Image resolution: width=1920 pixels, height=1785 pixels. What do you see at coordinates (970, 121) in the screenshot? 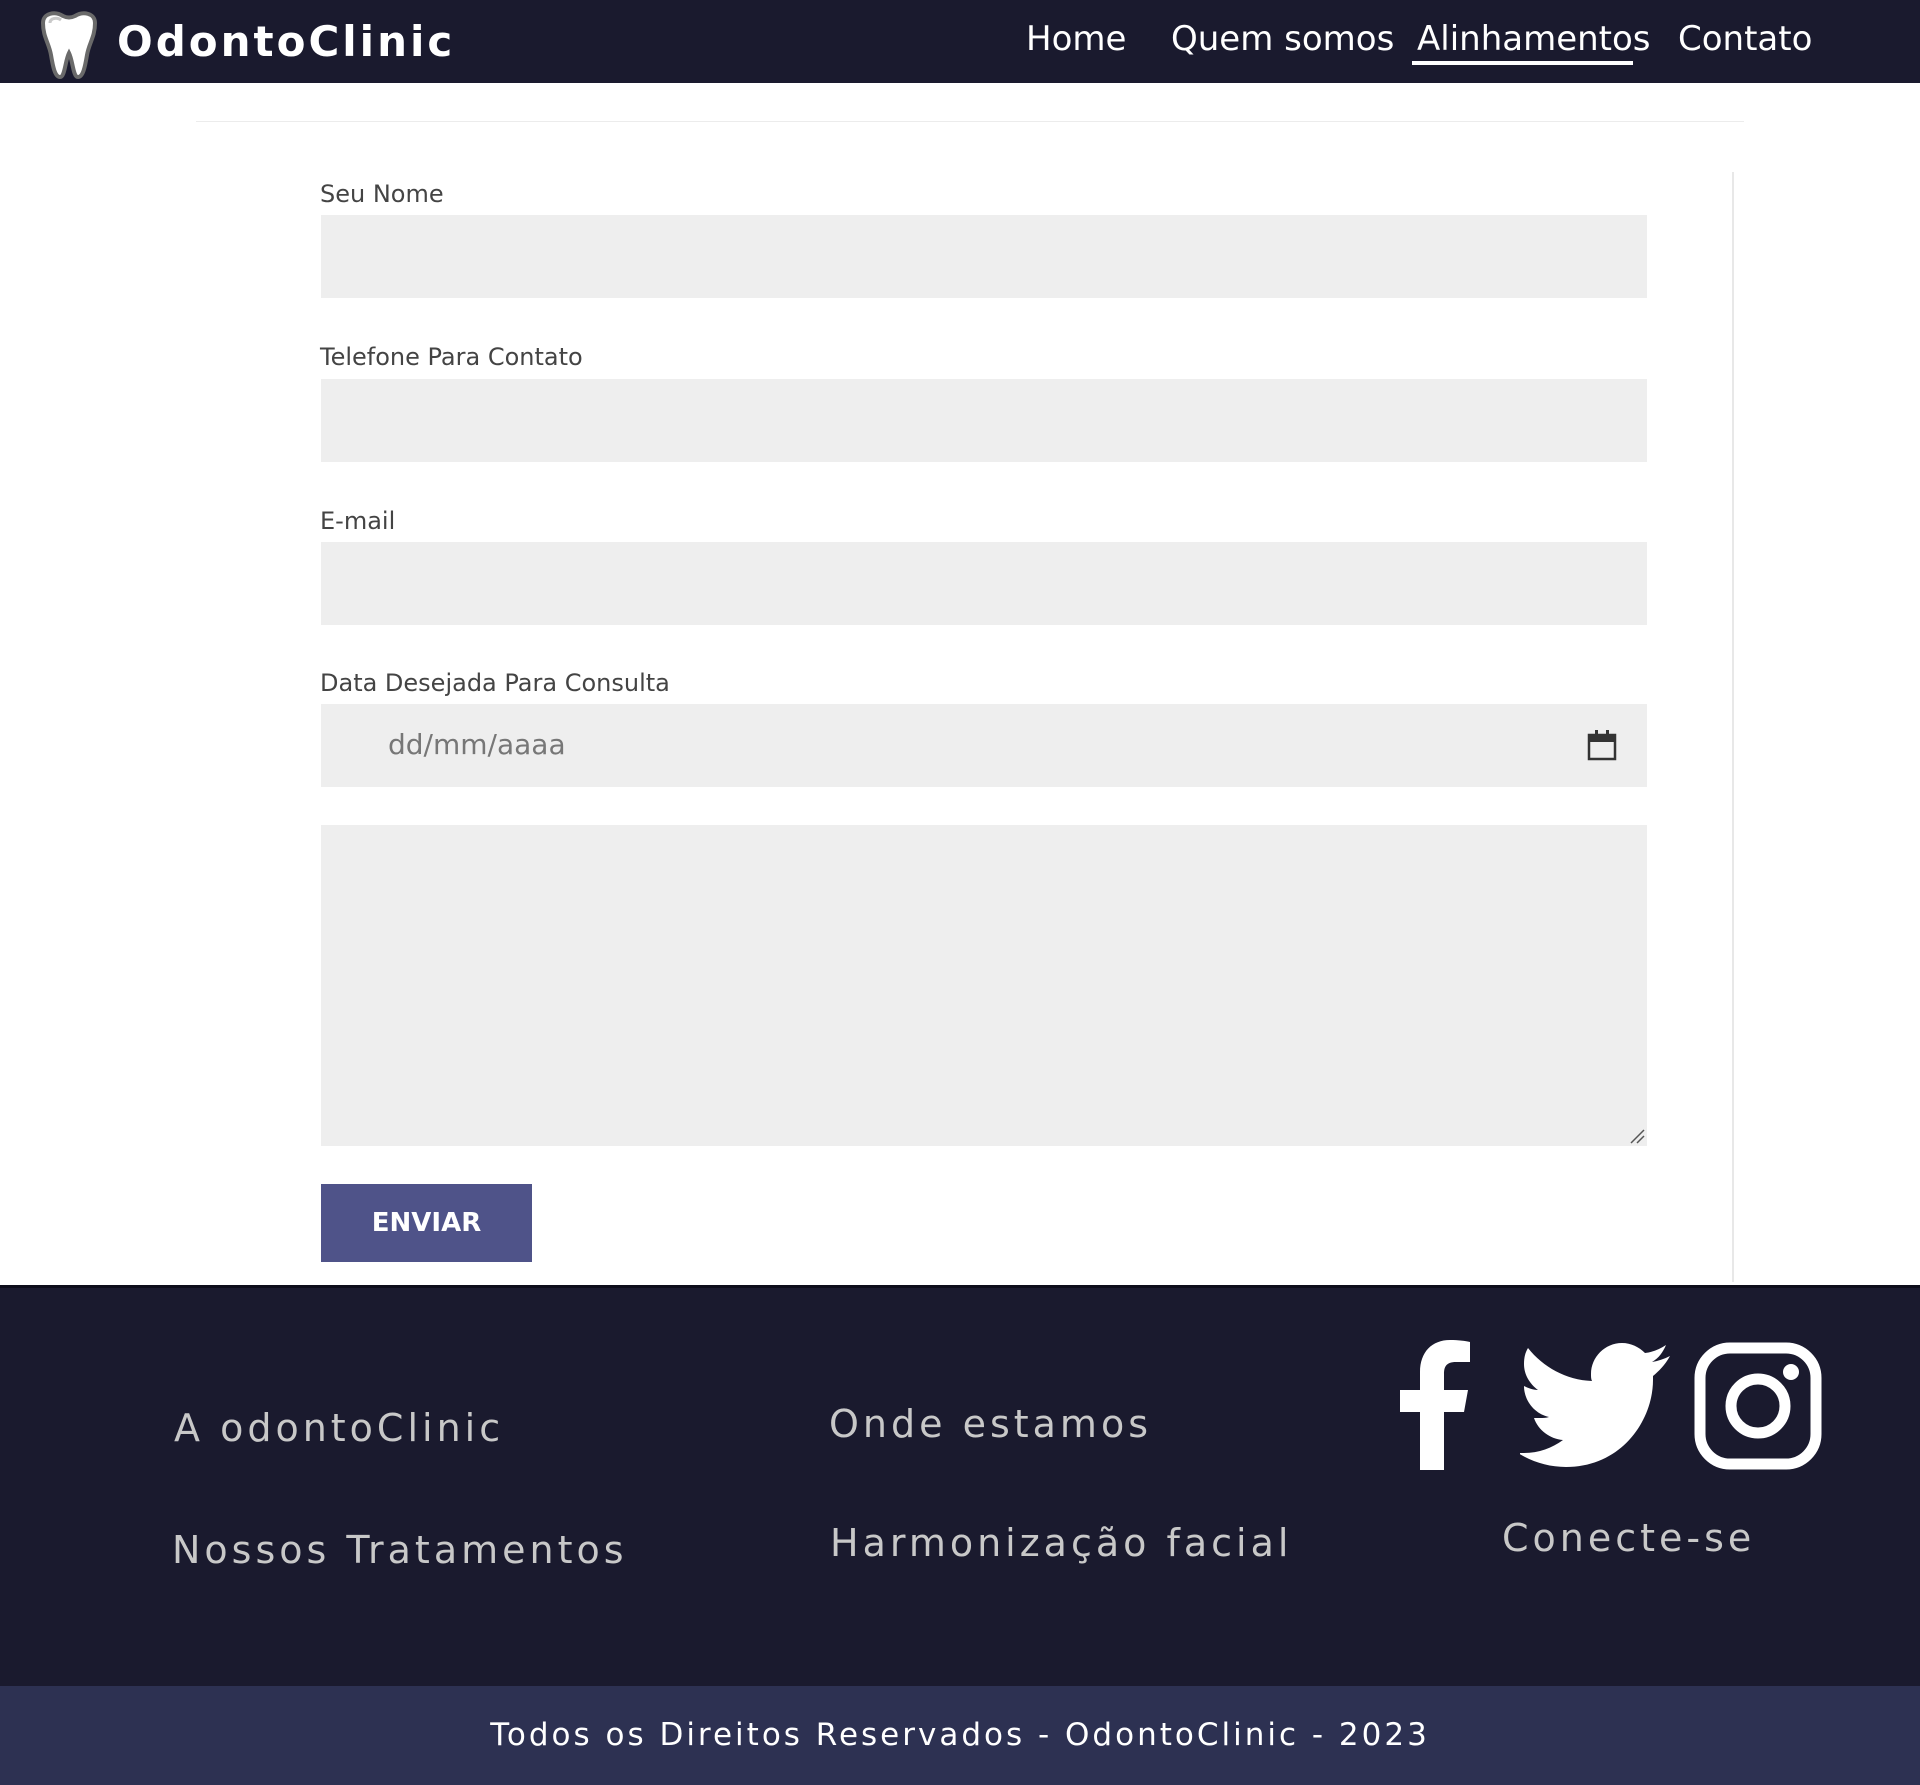
I see `section-divider` at bounding box center [970, 121].